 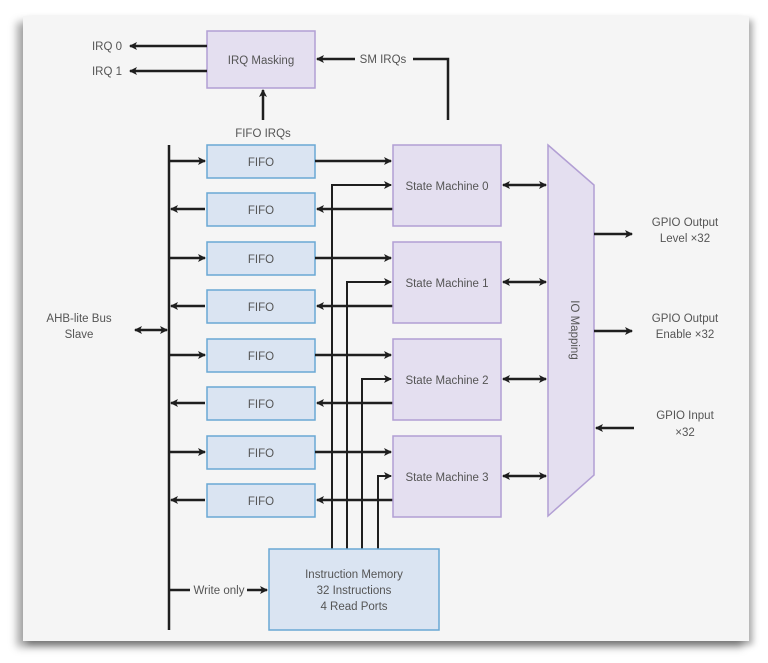 I want to click on gpio-level-label-1: GPIO Output, so click(x=685, y=223).